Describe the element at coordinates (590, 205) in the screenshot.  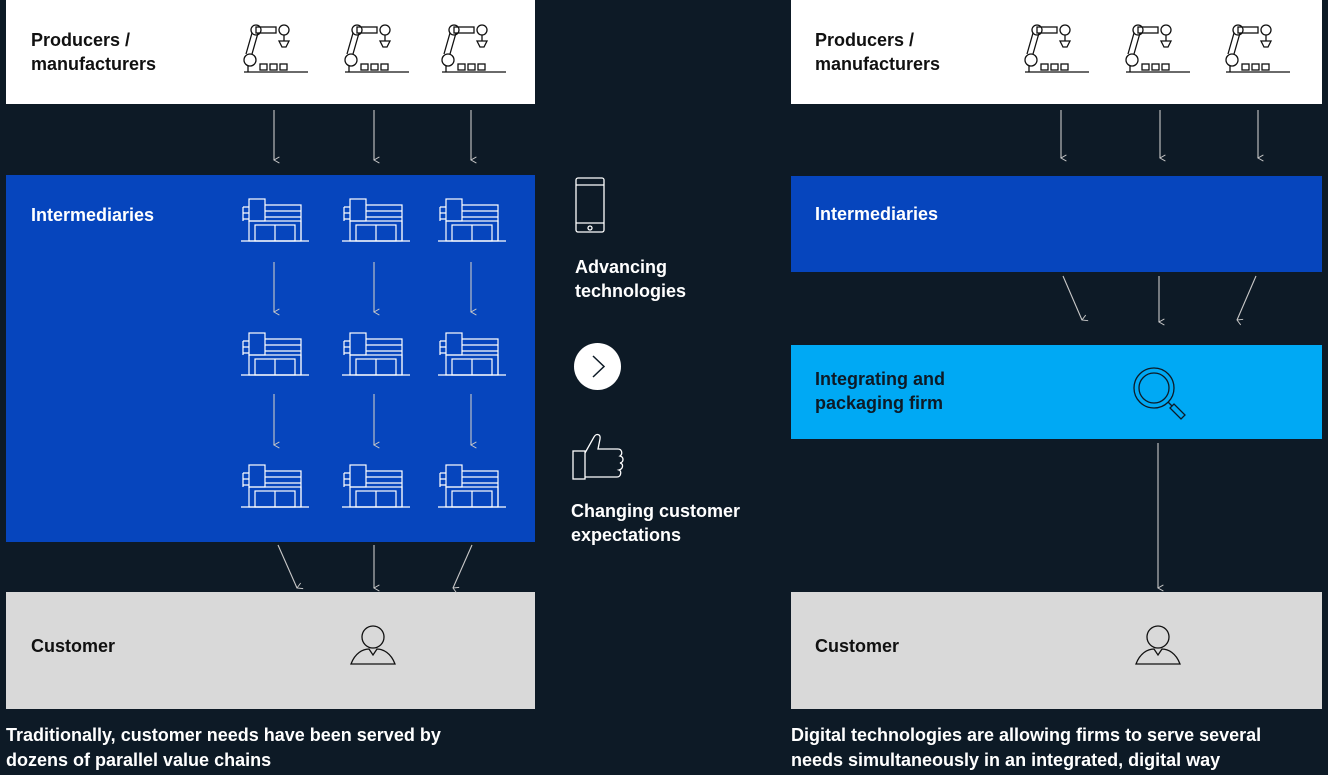
I see `smartphone-icon` at that location.